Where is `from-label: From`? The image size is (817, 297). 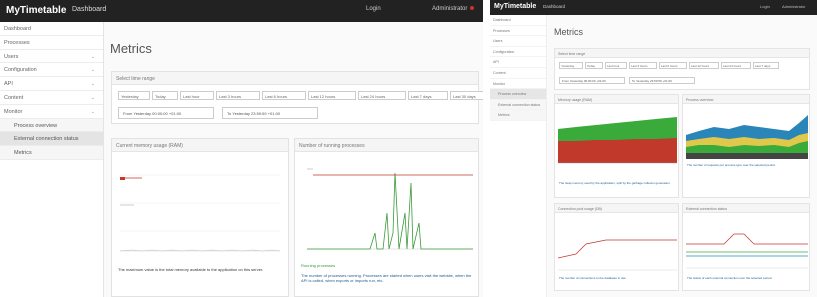
from-label: From is located at coordinates (128, 113).